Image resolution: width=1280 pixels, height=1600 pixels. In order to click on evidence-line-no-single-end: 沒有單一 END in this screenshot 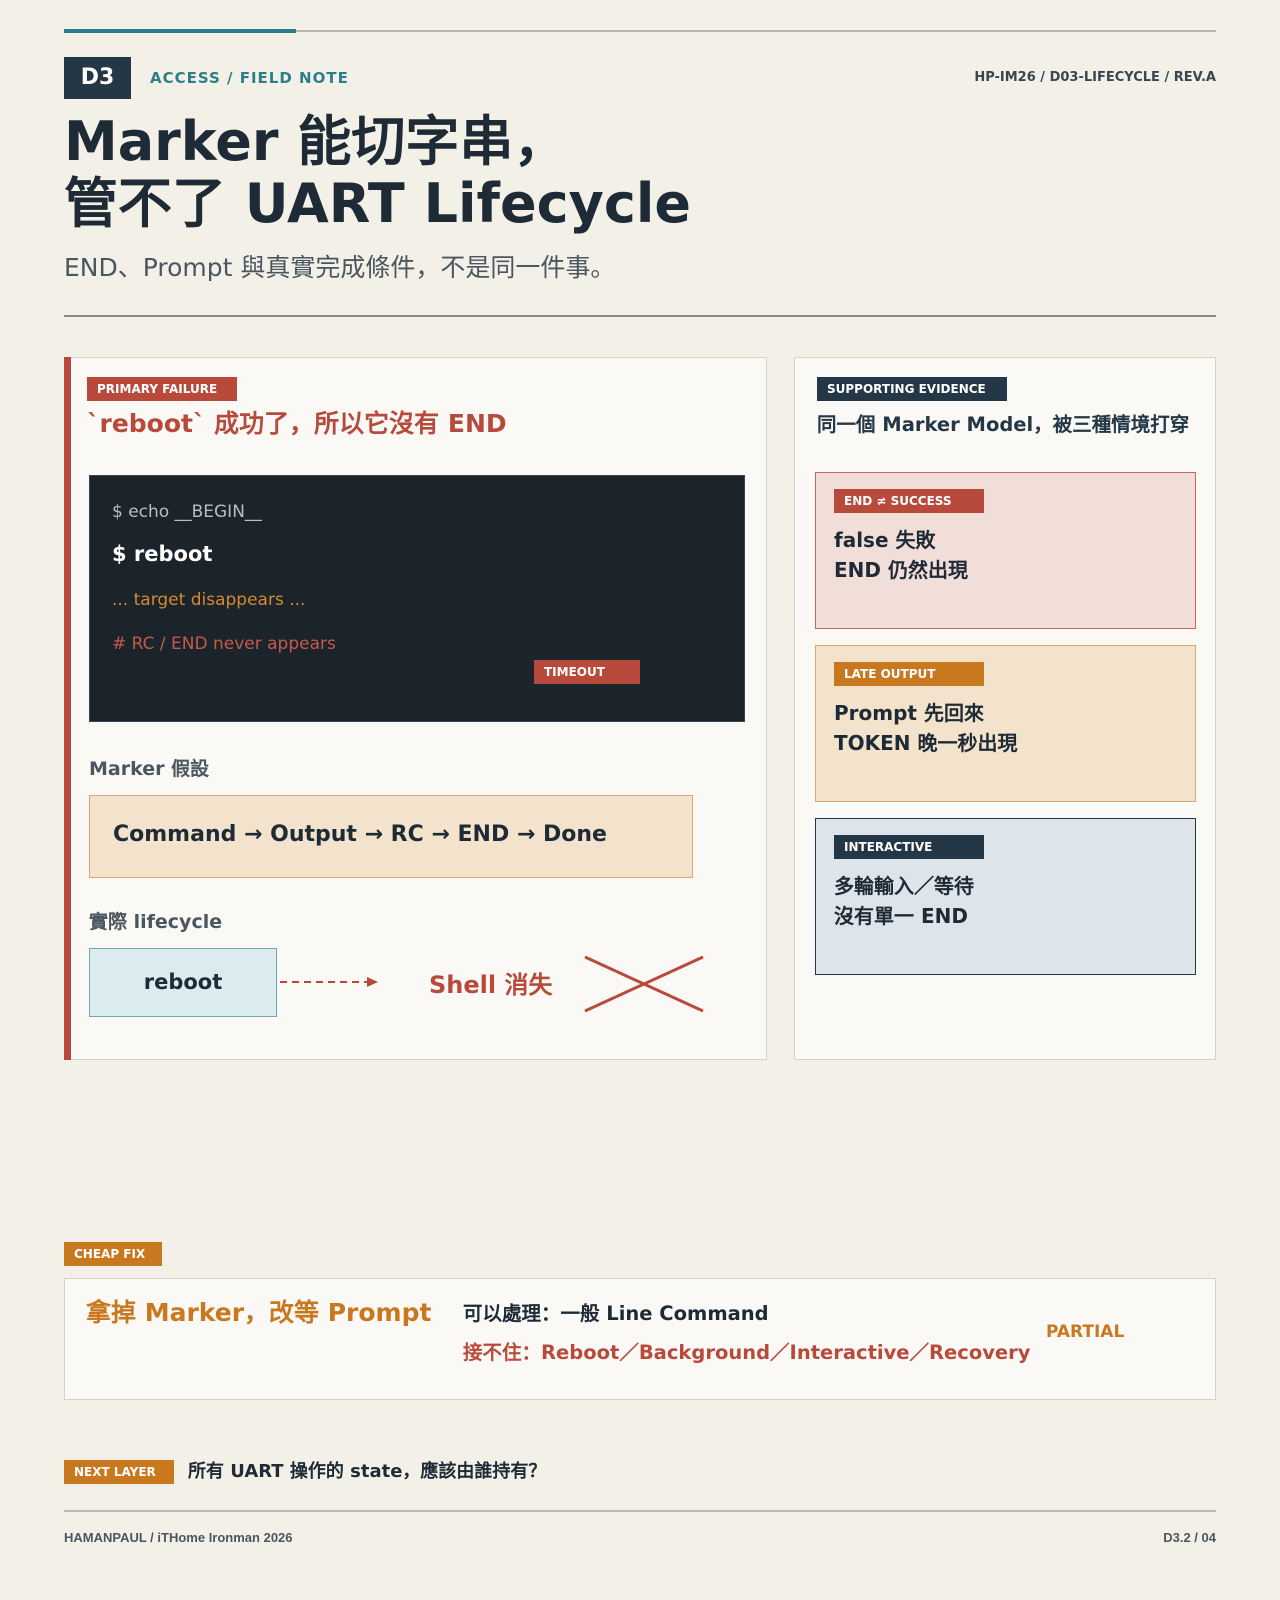, I will do `click(901, 916)`.